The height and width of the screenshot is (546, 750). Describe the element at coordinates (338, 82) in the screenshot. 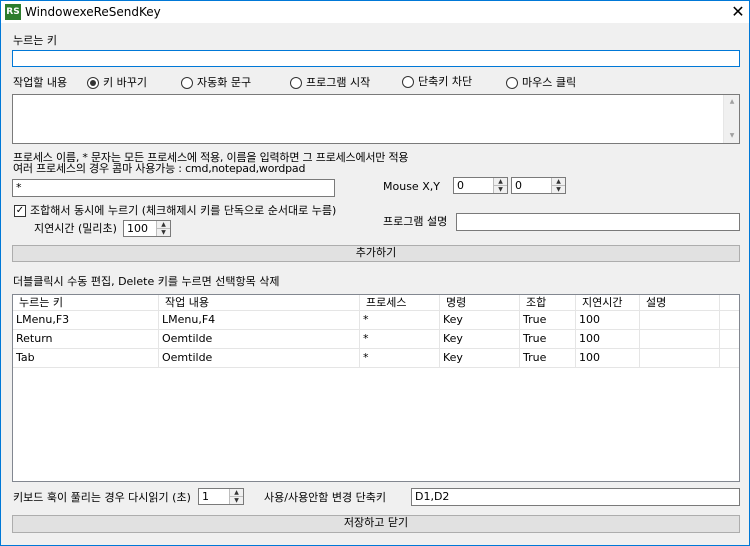

I see `radio-label: 프로그램 시작` at that location.